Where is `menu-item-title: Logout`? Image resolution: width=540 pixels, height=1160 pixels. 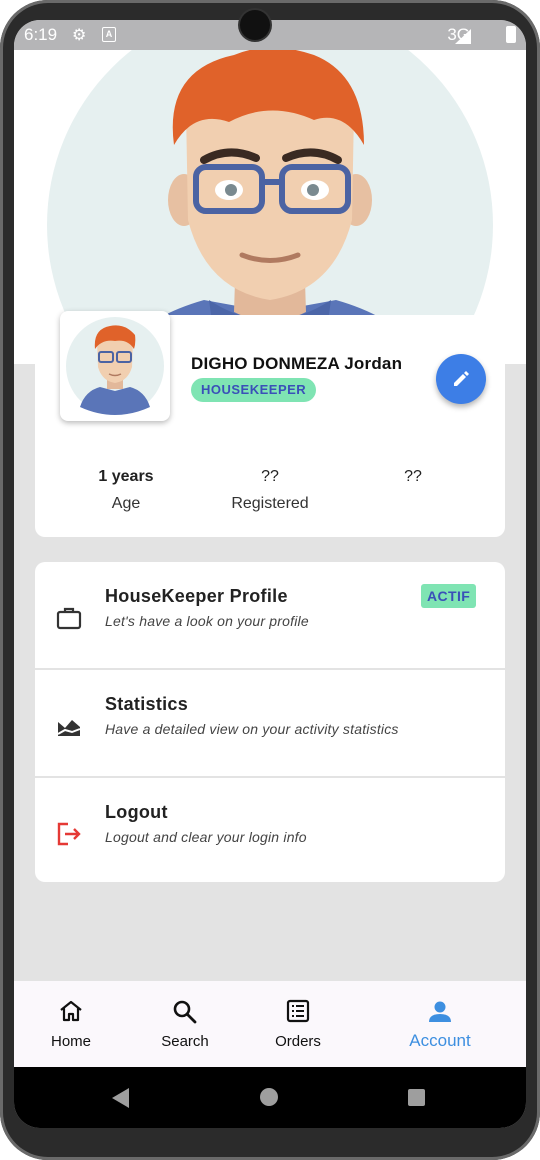 menu-item-title: Logout is located at coordinates (136, 812).